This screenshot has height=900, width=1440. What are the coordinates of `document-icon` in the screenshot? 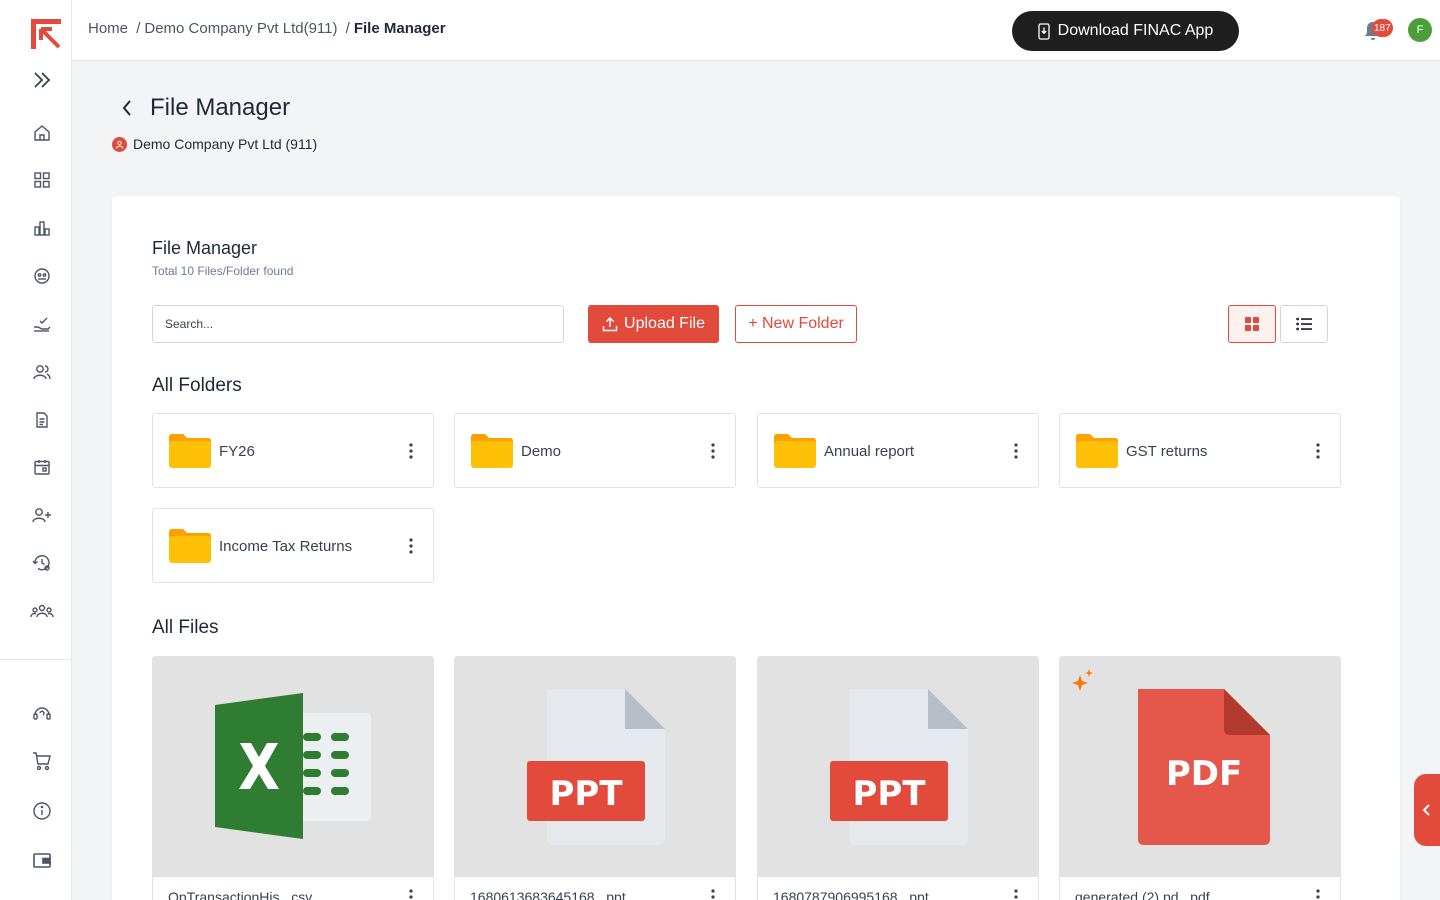 It's located at (42, 420).